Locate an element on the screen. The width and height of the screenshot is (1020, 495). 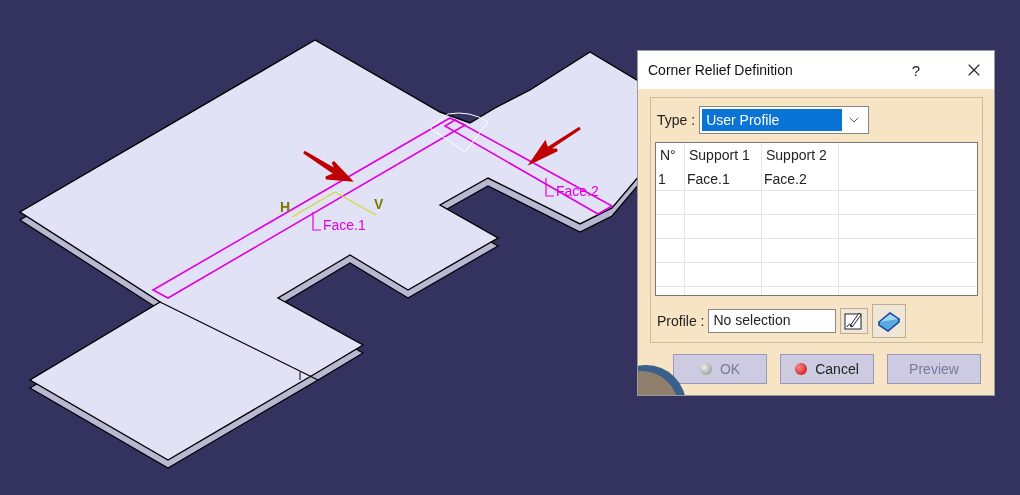
table-cell-text: 1 is located at coordinates (662, 179).